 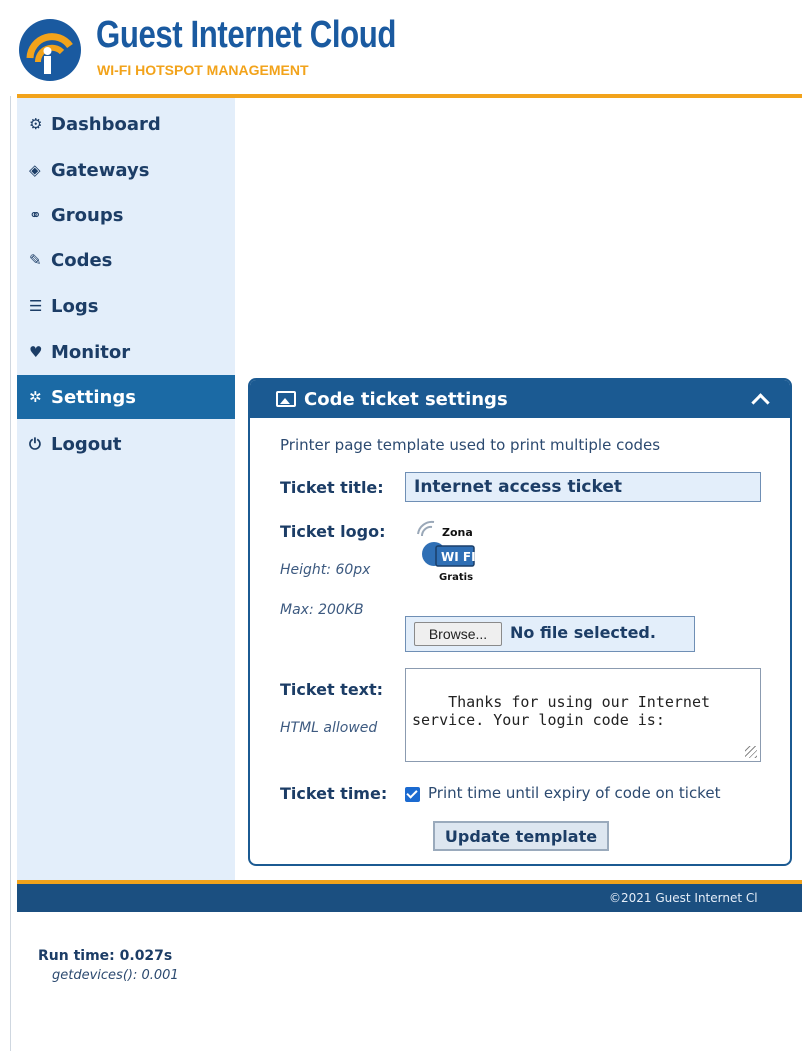 I want to click on cog-icon: ✲, so click(x=35, y=397).